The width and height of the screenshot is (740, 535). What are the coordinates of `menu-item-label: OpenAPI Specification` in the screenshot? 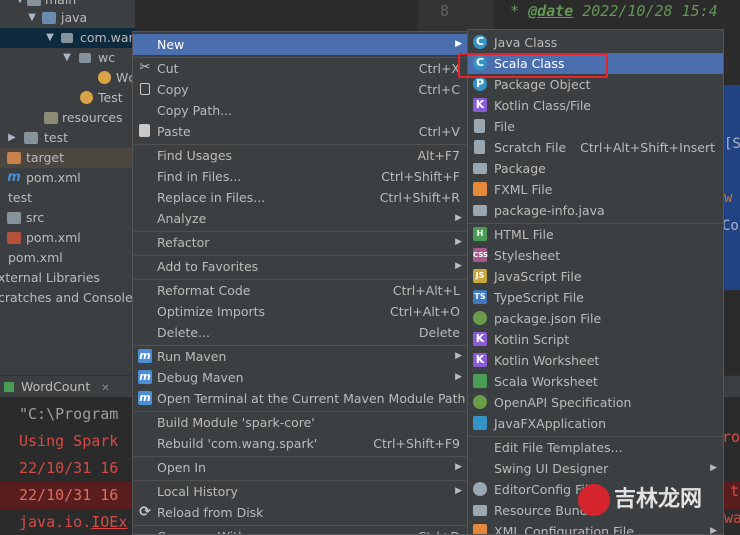 It's located at (563, 402).